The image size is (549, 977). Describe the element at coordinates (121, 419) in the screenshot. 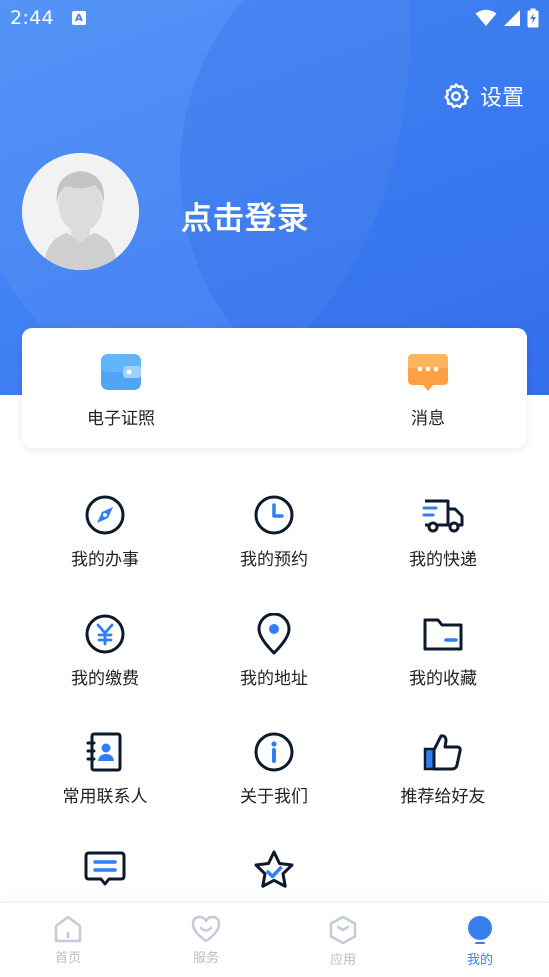

I see `quick-item-label: 电子证照` at that location.